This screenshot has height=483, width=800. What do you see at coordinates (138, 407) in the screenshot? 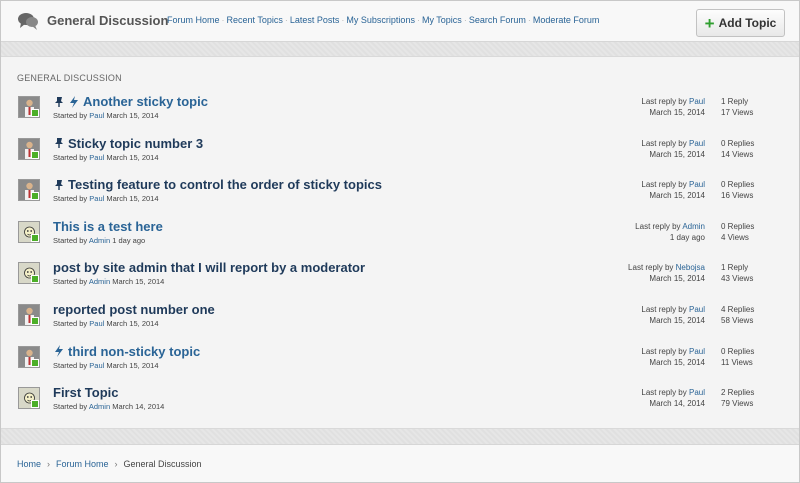
I see `topic-date: March 14, 2014` at bounding box center [138, 407].